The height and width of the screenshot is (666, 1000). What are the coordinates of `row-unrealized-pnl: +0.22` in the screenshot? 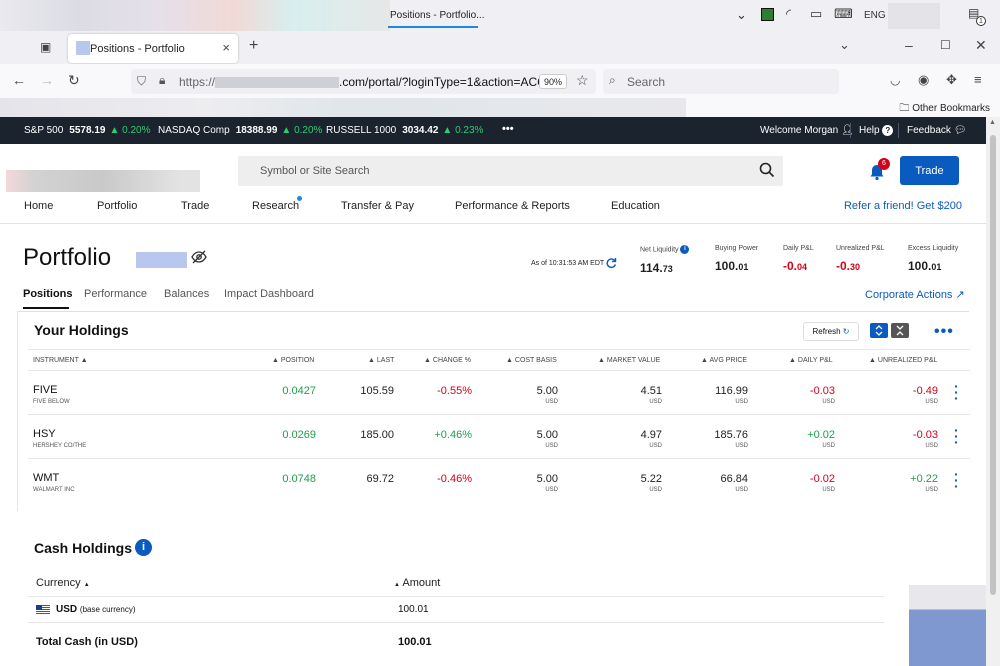 It's located at (924, 479).